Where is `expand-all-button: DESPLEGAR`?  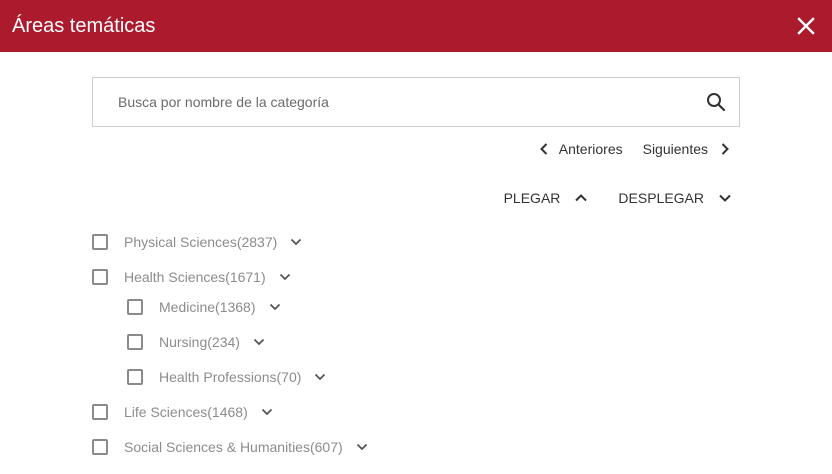
expand-all-button: DESPLEGAR is located at coordinates (675, 198).